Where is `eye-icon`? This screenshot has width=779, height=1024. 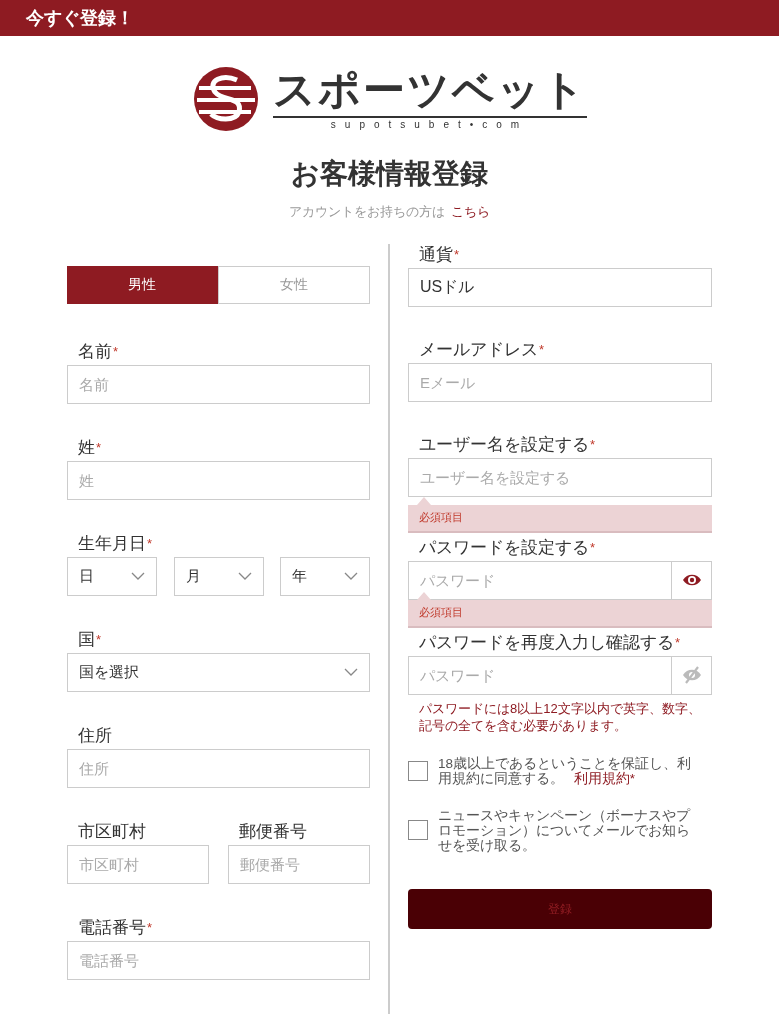
eye-icon is located at coordinates (692, 580).